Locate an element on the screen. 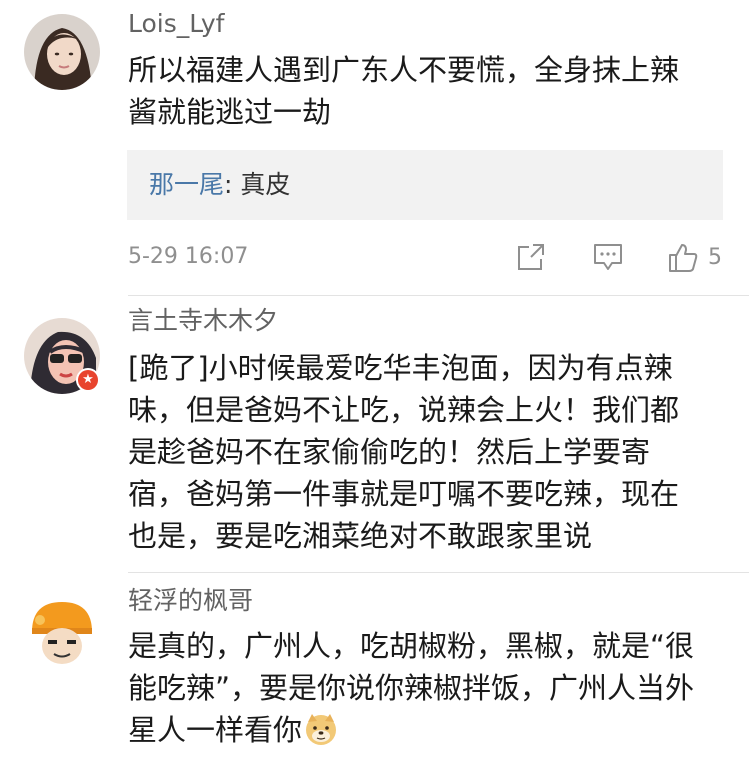  comment-text-line: [跪了]小时候最爱吃华丰泡面，因为有点辣 is located at coordinates (400, 368).